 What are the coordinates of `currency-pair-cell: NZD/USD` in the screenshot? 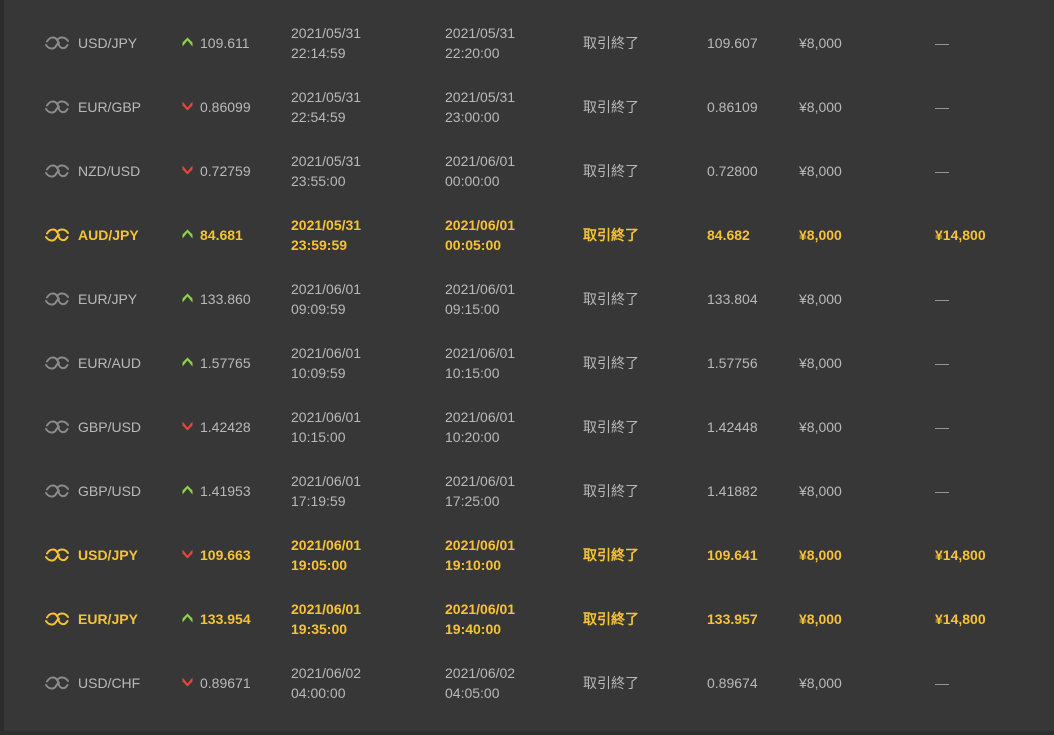 It's located at (92, 171).